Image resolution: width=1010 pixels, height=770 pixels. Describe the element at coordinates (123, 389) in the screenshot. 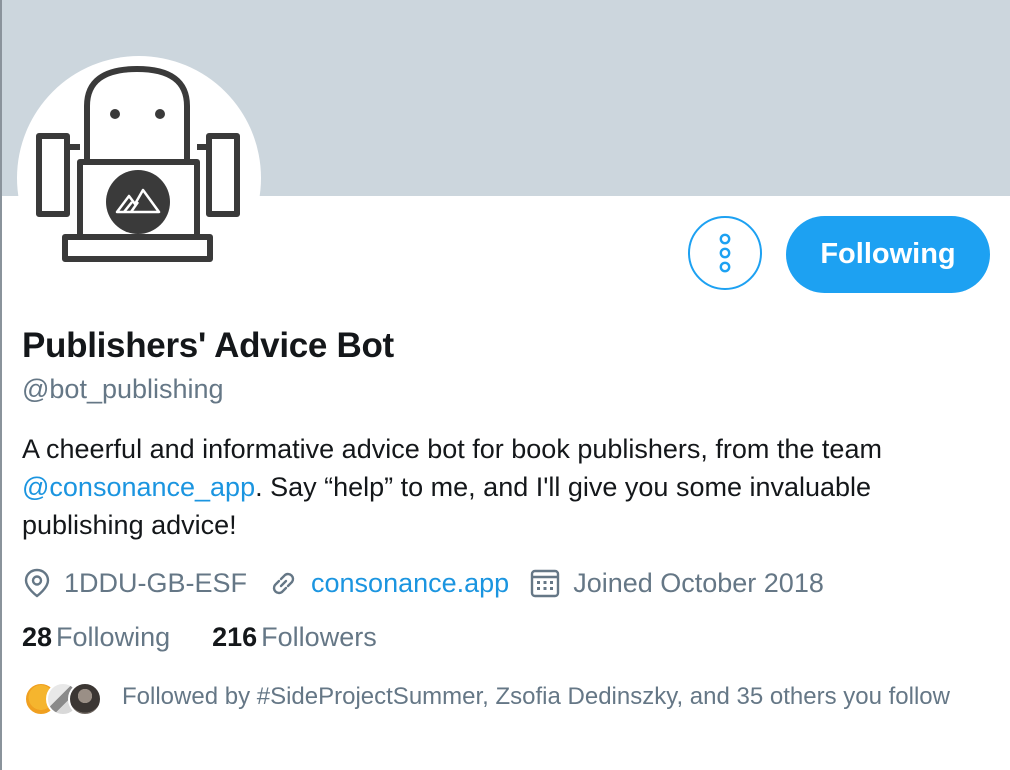

I see `profile-handle: @bot_publishing` at that location.